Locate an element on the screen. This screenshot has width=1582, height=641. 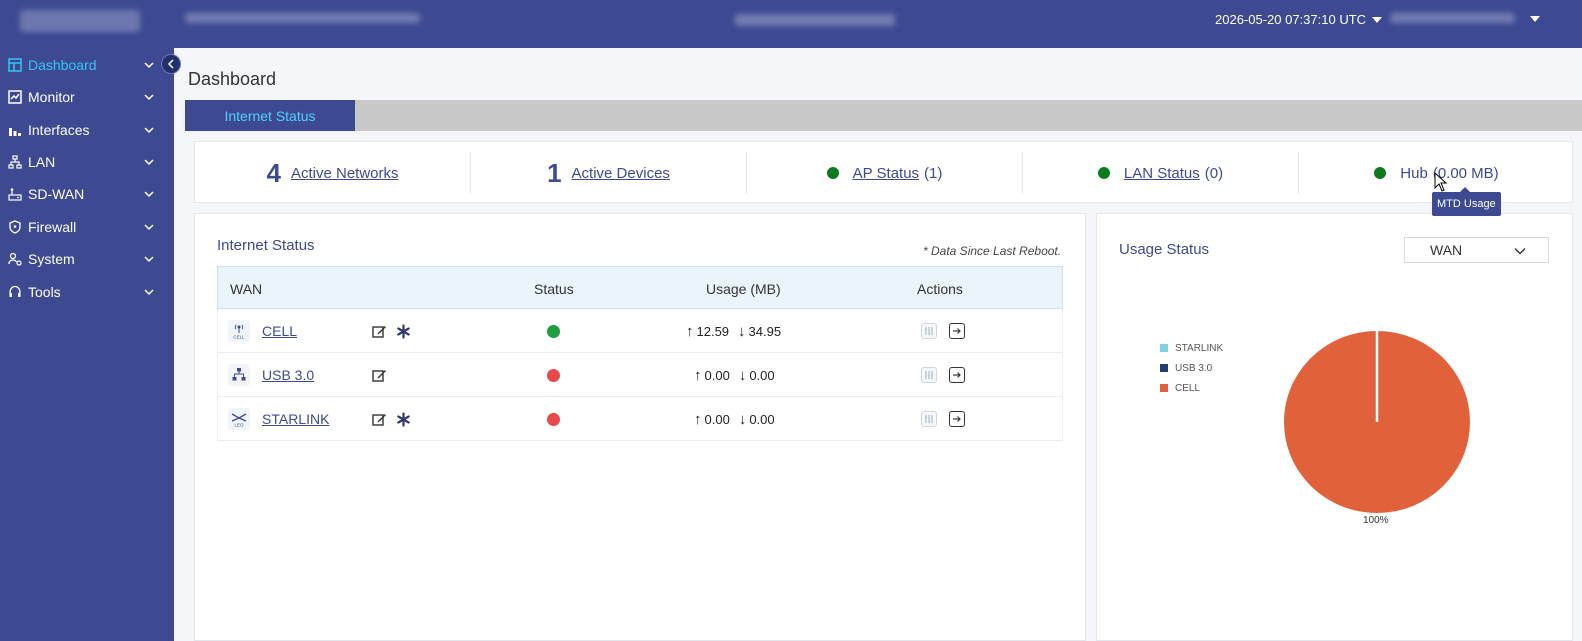
bar-chart-icon is located at coordinates (15, 130).